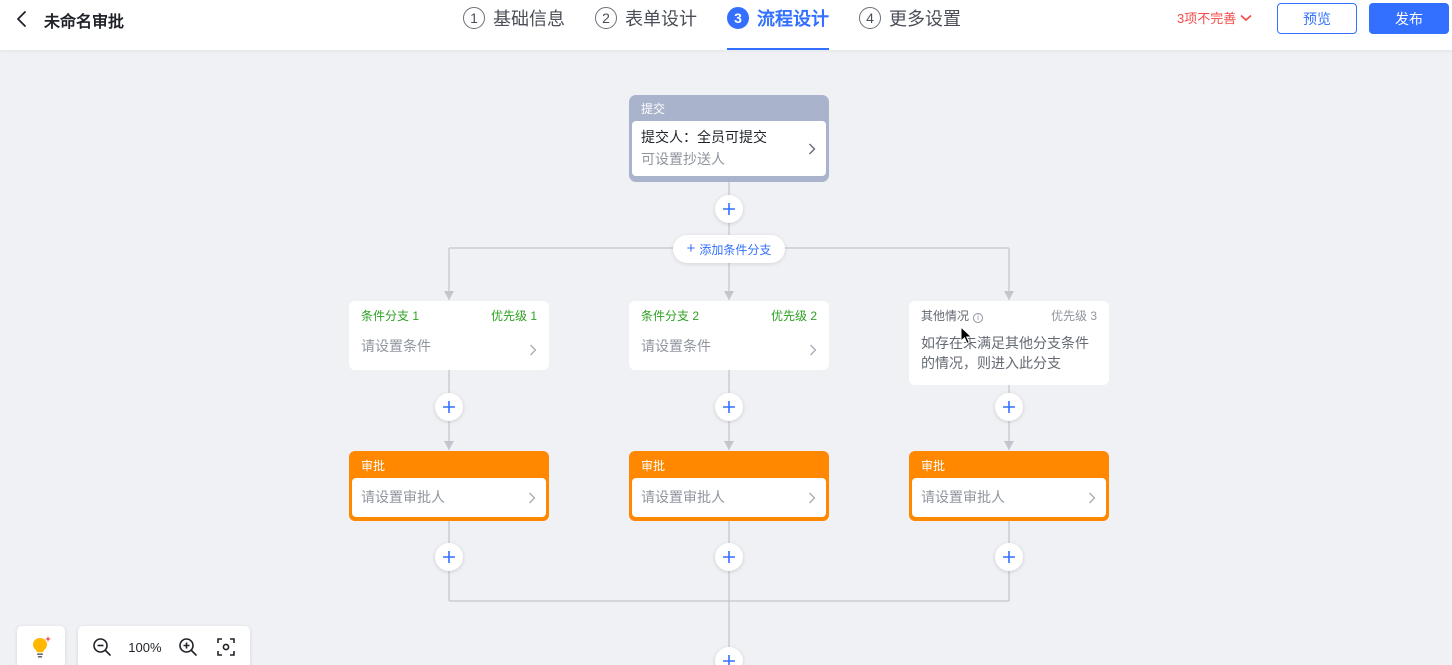 The height and width of the screenshot is (665, 1452). I want to click on fit-screen-icon, so click(226, 647).